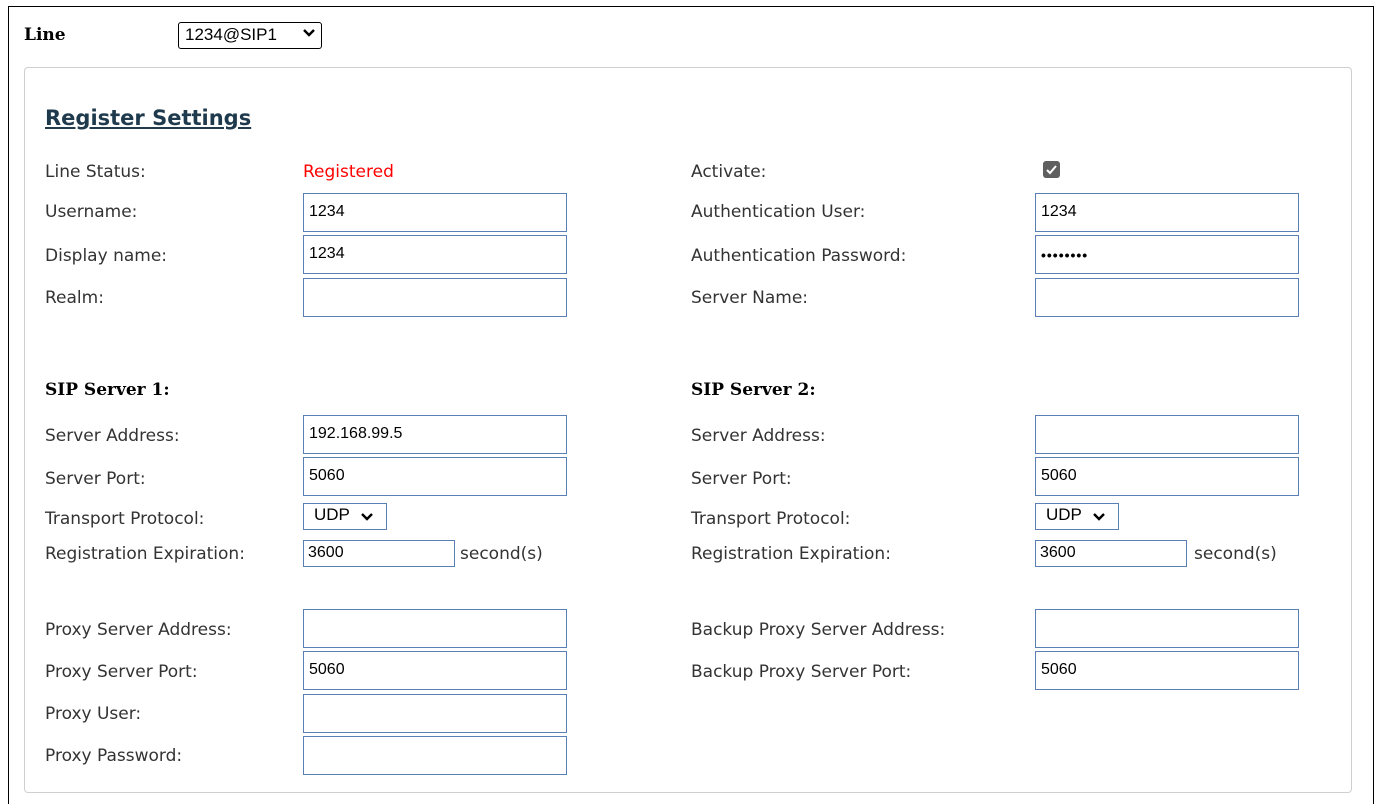 This screenshot has width=1379, height=805. What do you see at coordinates (332, 514) in the screenshot?
I see `sip1-transport-value: UDP` at bounding box center [332, 514].